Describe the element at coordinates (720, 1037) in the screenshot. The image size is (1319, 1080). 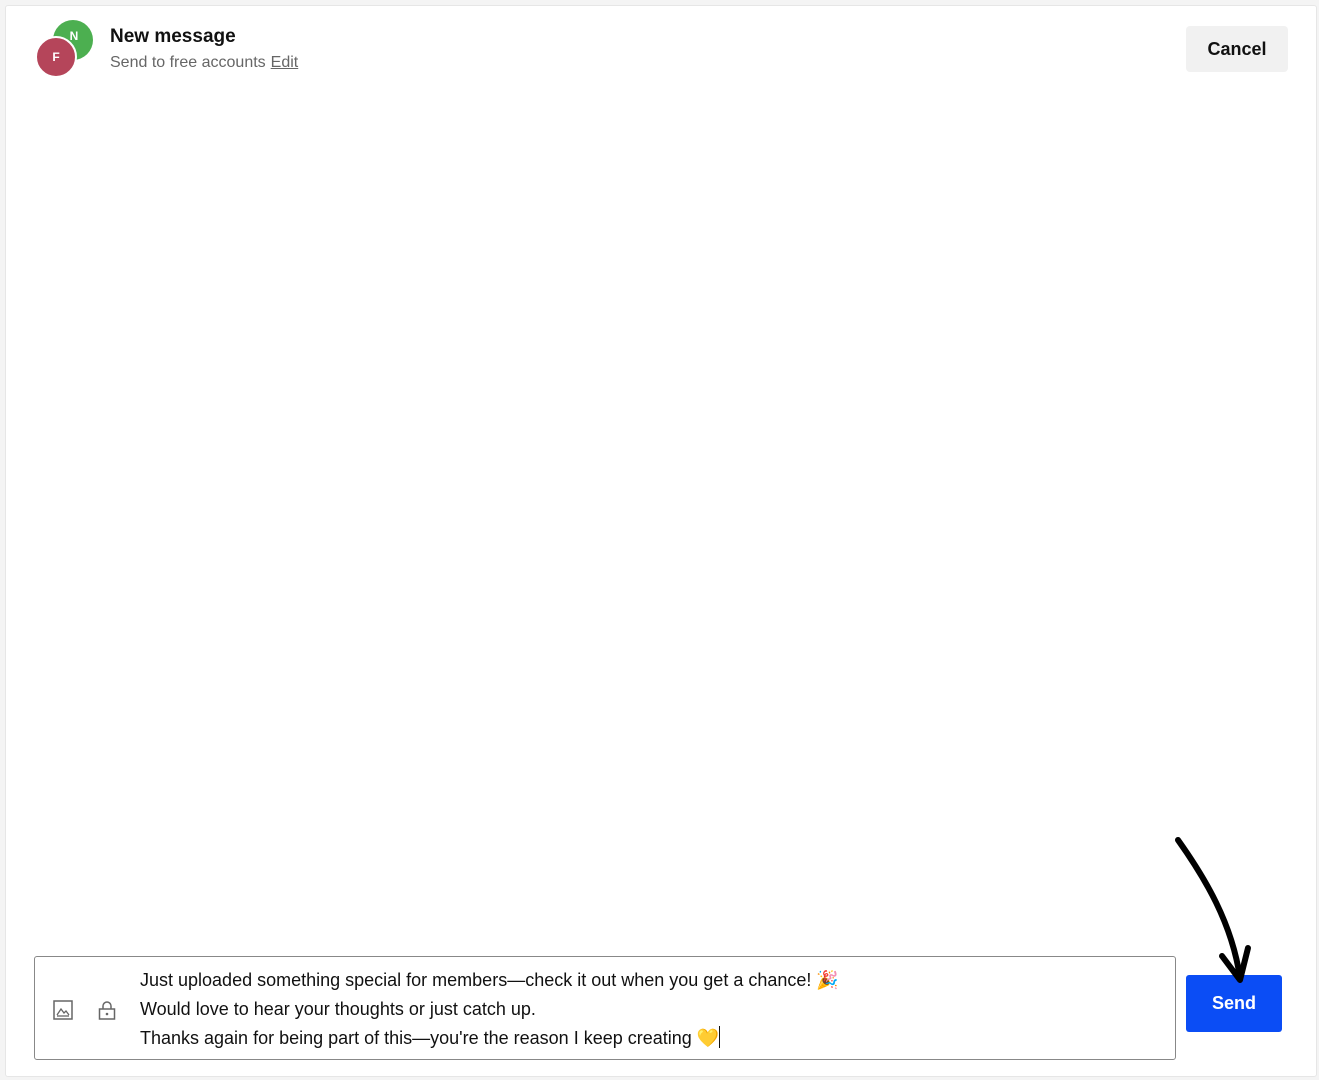
I see `text-caret` at that location.